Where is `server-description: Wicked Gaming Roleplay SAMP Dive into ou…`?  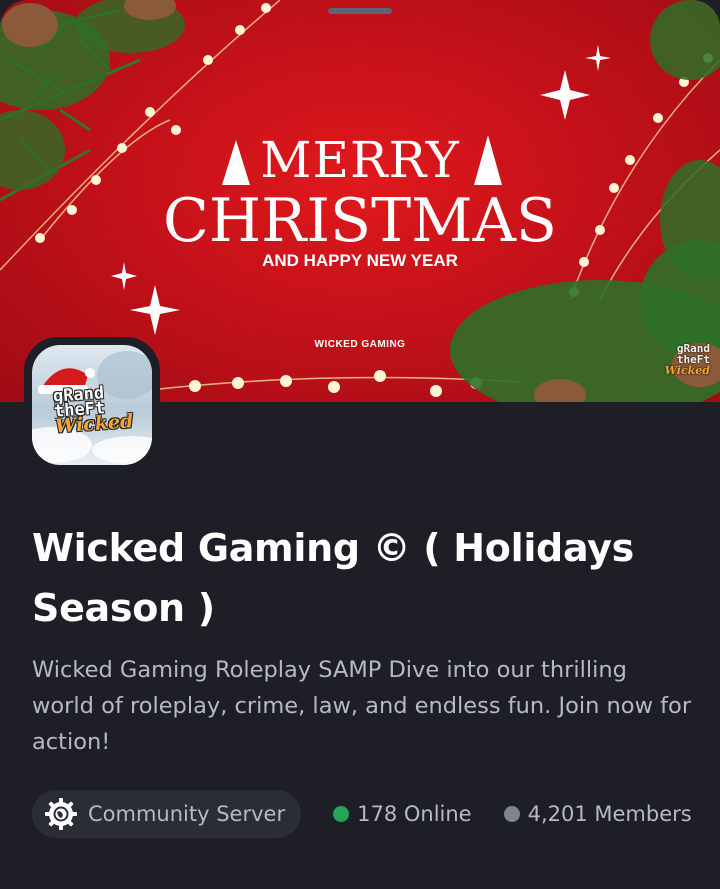
server-description: Wicked Gaming Roleplay SAMP Dive into ou… is located at coordinates (362, 706).